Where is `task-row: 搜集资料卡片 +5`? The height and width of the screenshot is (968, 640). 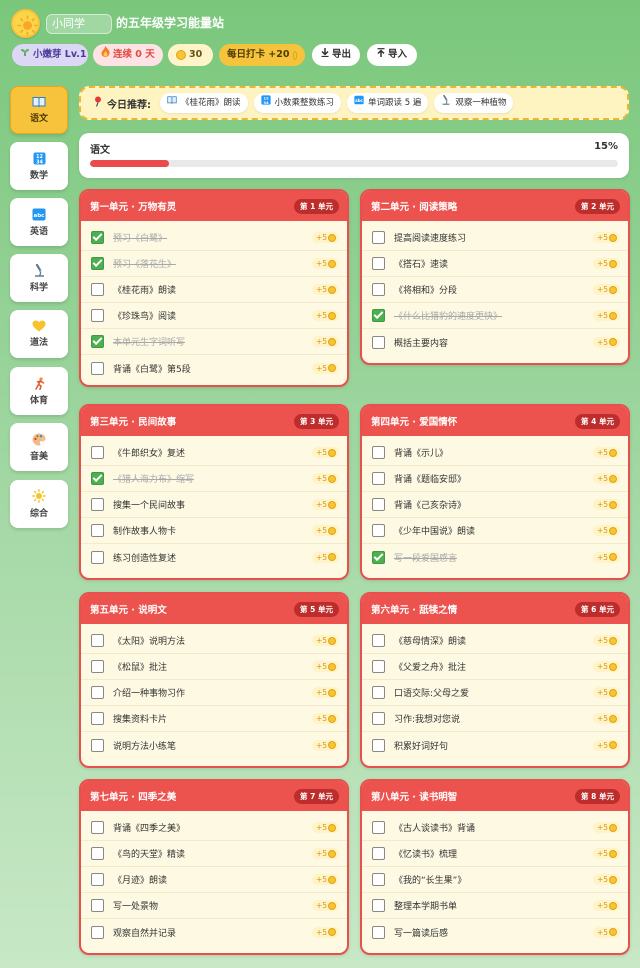
task-row: 搜集资料卡片 +5 is located at coordinates (214, 719).